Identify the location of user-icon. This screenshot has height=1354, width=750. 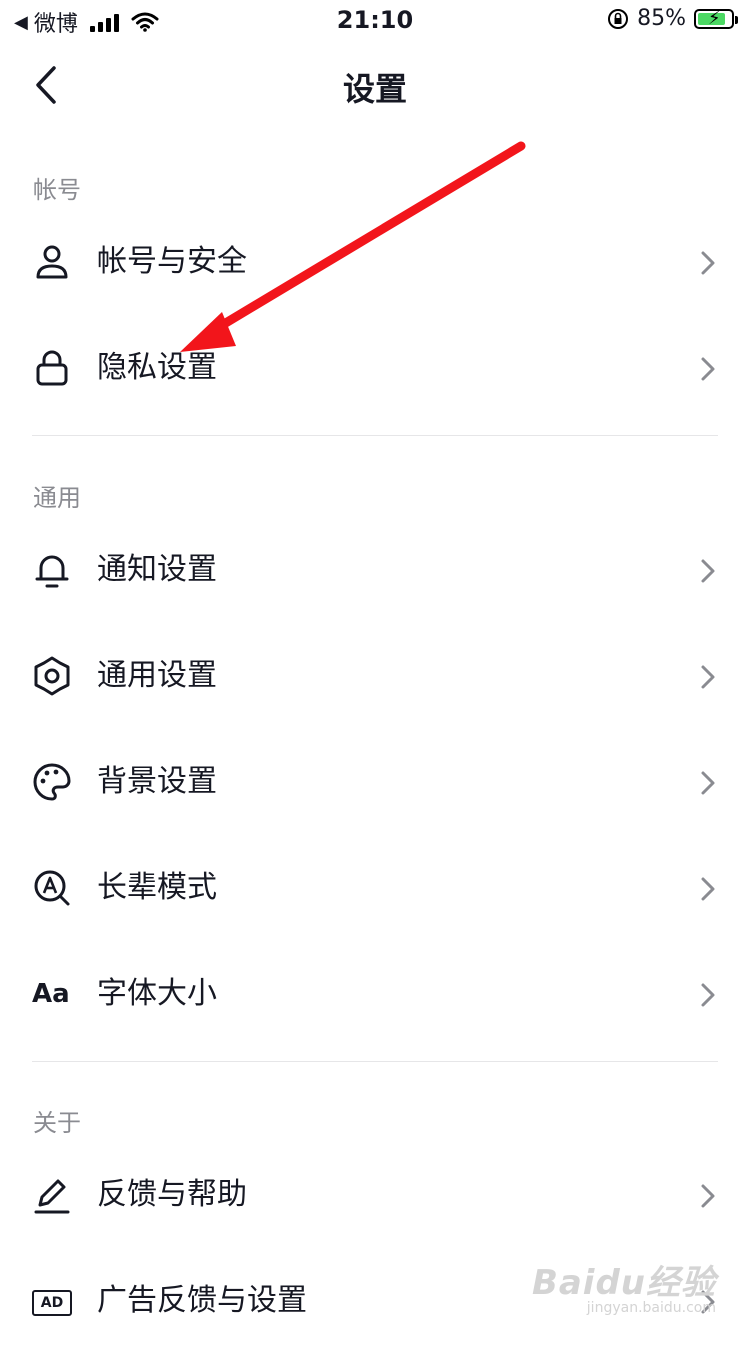
(52, 262).